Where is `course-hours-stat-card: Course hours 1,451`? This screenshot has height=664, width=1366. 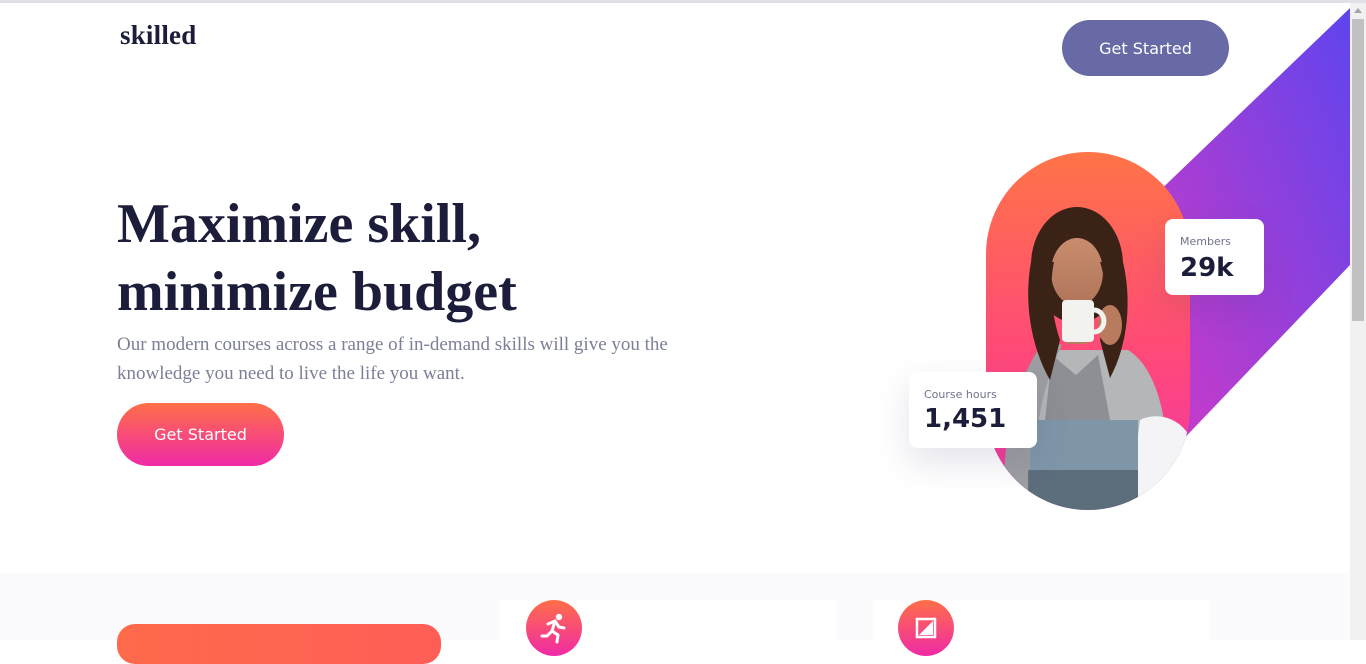
course-hours-stat-card: Course hours 1,451 is located at coordinates (973, 410).